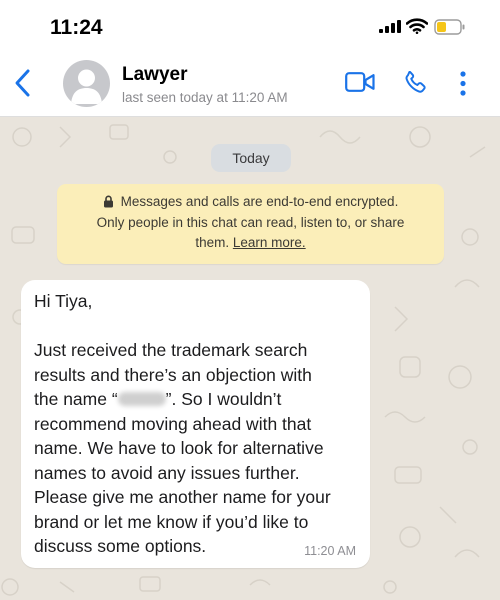 This screenshot has height=600, width=500. What do you see at coordinates (108, 201) in the screenshot?
I see `lock-icon` at bounding box center [108, 201].